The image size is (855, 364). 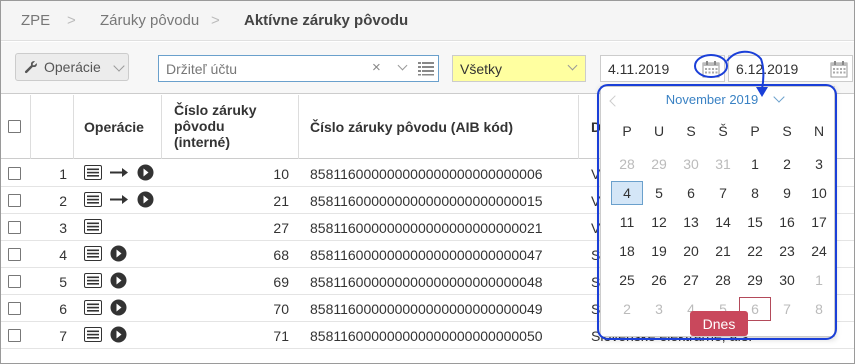 I want to click on status-select: Všetky, so click(x=519, y=68).